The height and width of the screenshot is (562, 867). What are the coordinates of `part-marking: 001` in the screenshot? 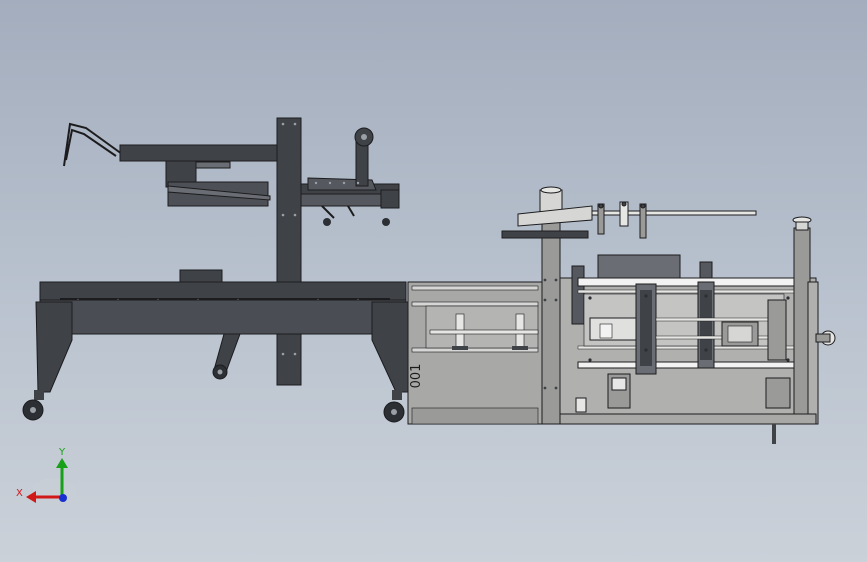 It's located at (416, 376).